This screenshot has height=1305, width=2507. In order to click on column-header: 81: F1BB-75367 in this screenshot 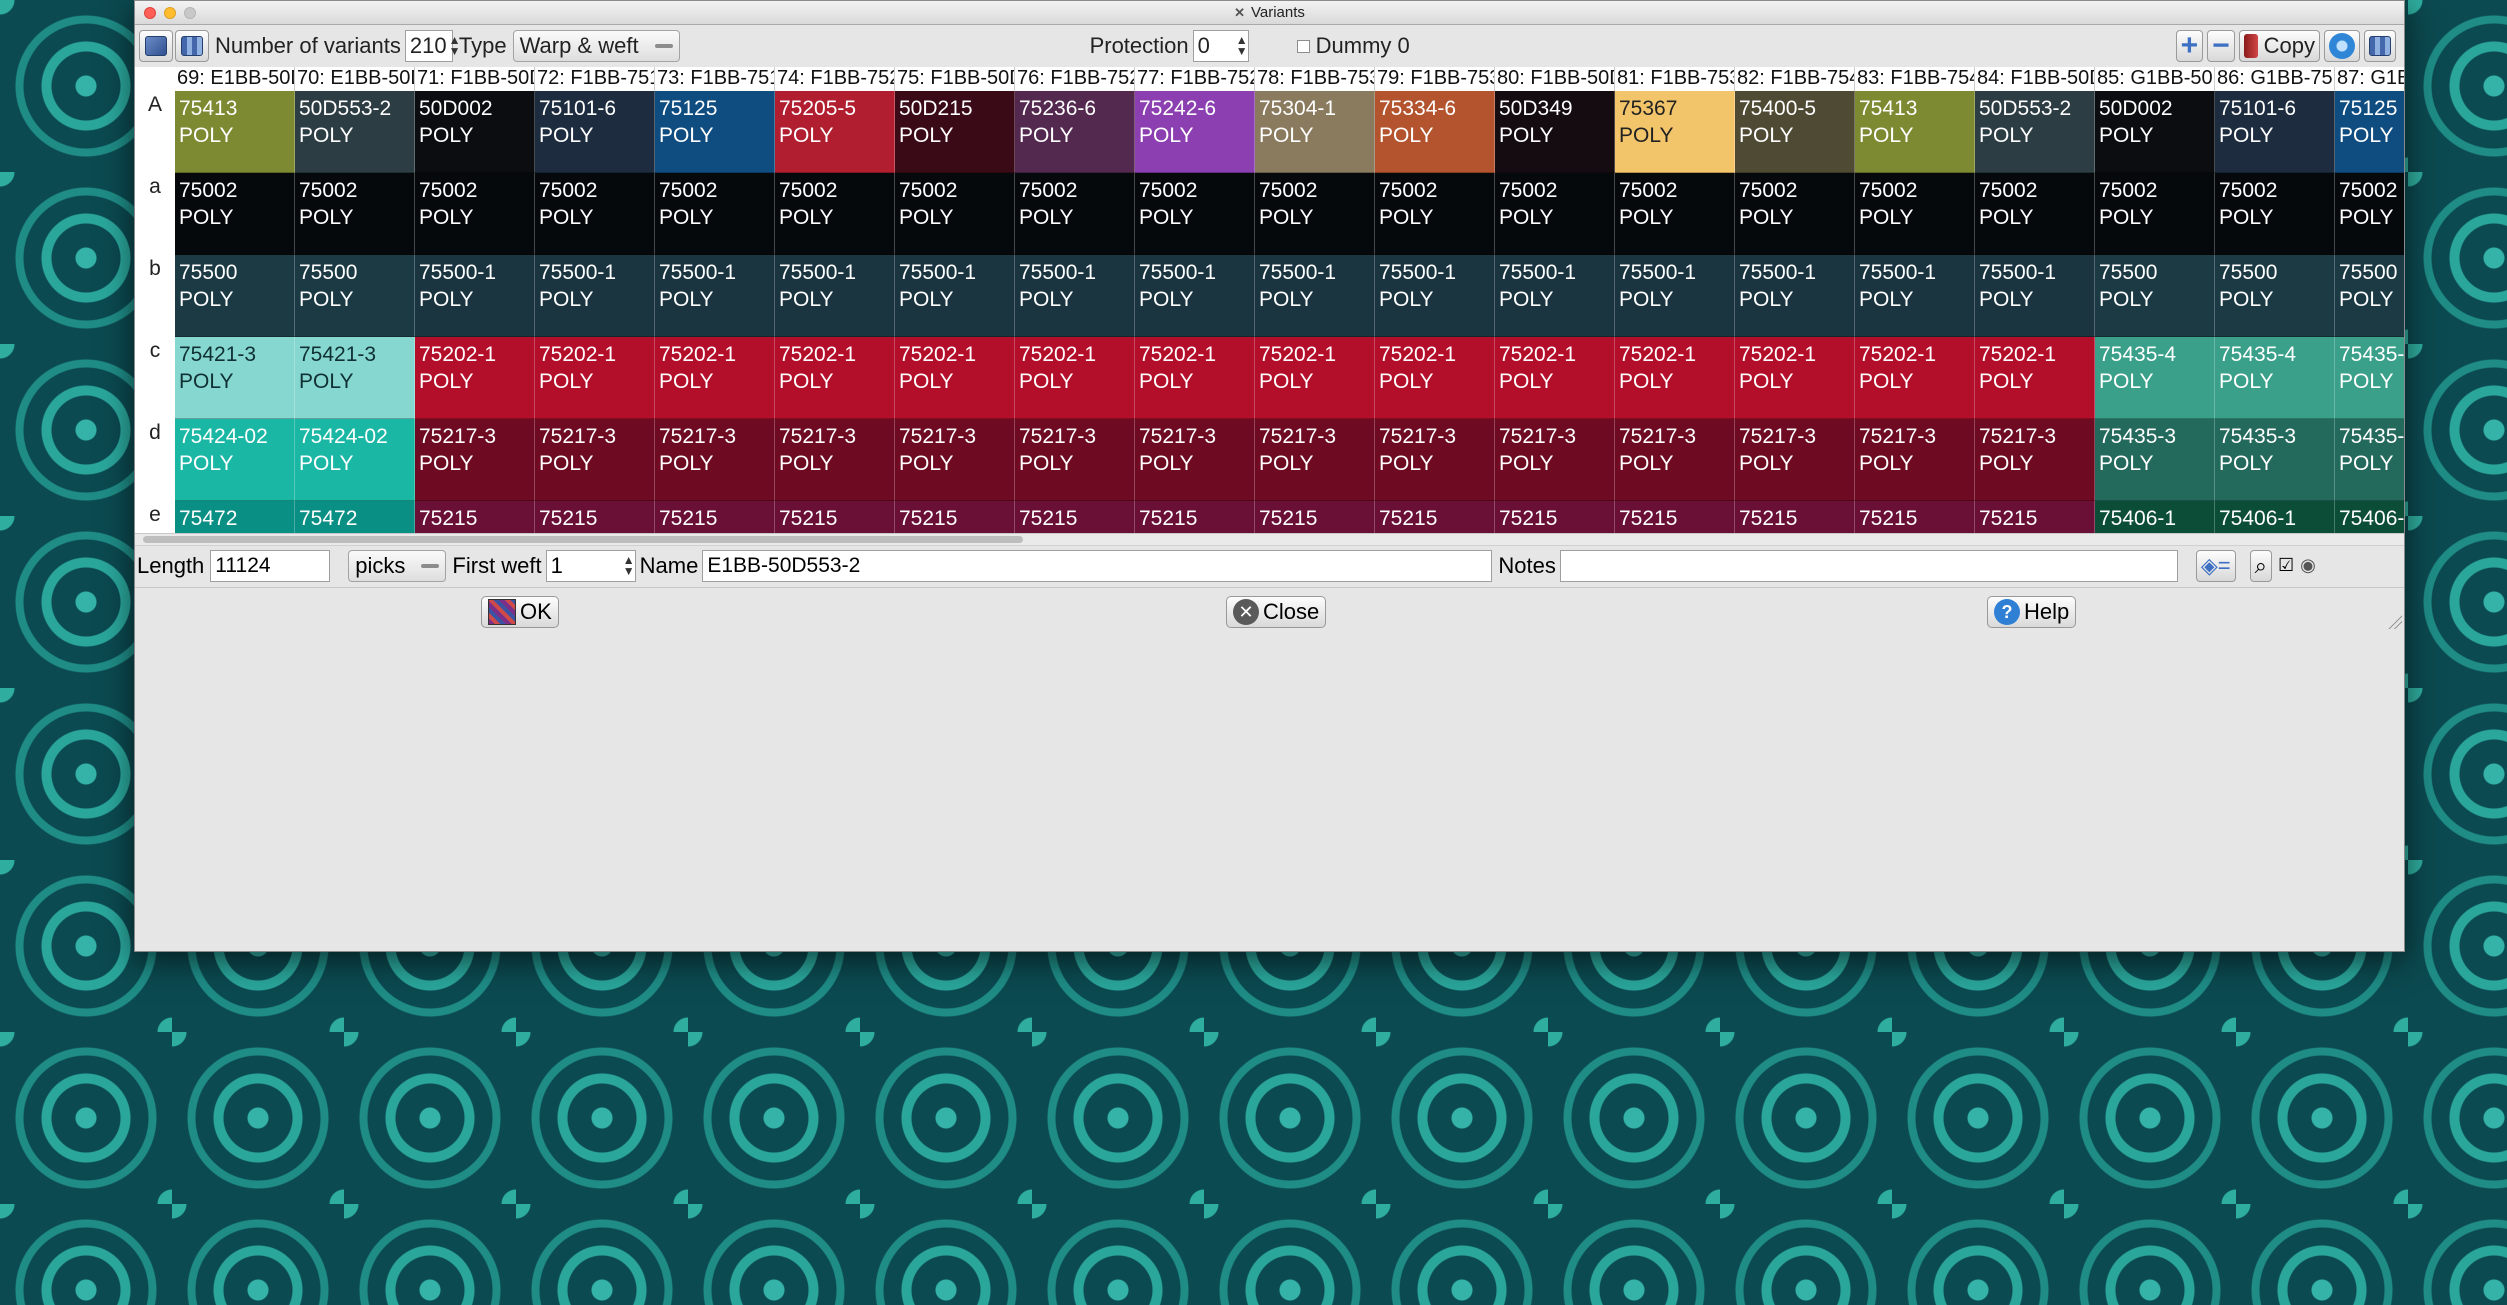, I will do `click(1675, 79)`.